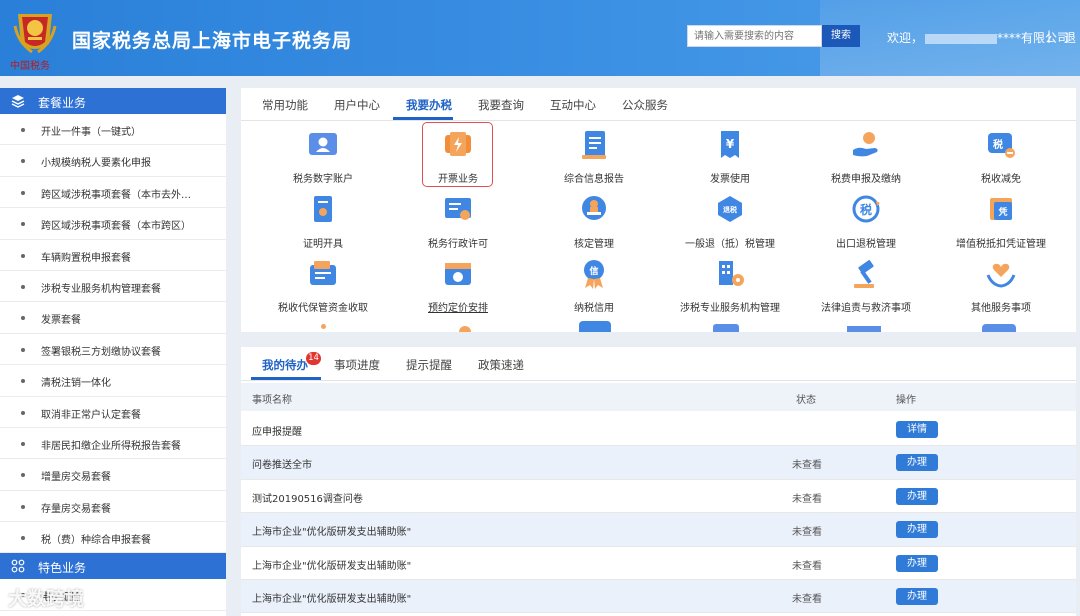  What do you see at coordinates (113, 101) in the screenshot?
I see `sidebar-section-package: 套餐业务` at bounding box center [113, 101].